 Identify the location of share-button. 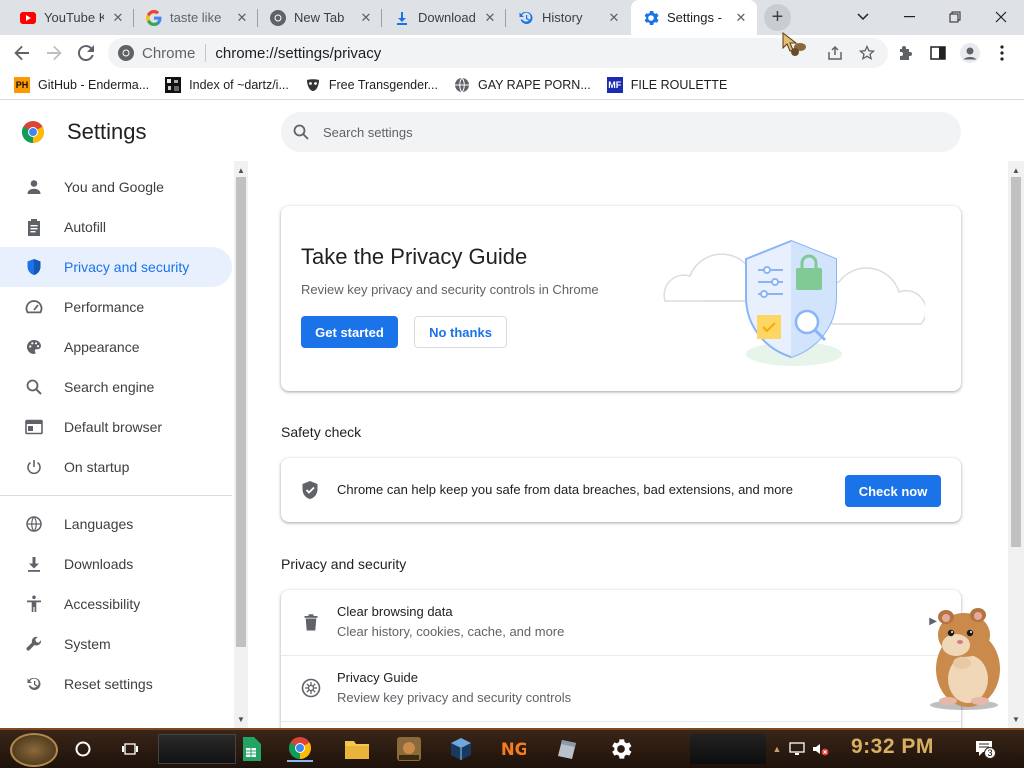
(835, 53).